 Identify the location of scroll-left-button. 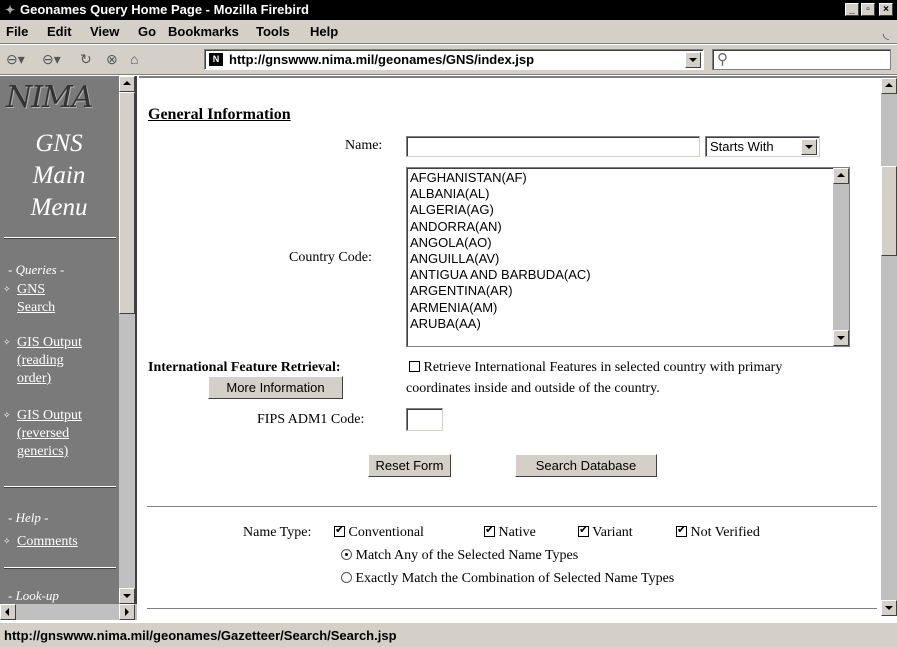
(8, 612).